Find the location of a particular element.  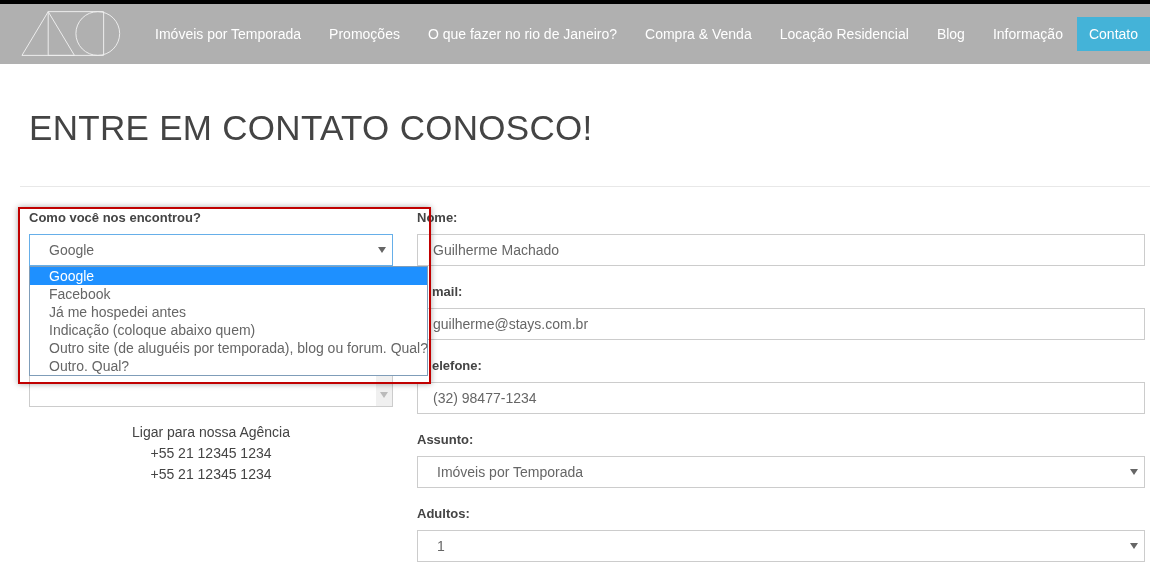

source-select: Google is located at coordinates (211, 250).